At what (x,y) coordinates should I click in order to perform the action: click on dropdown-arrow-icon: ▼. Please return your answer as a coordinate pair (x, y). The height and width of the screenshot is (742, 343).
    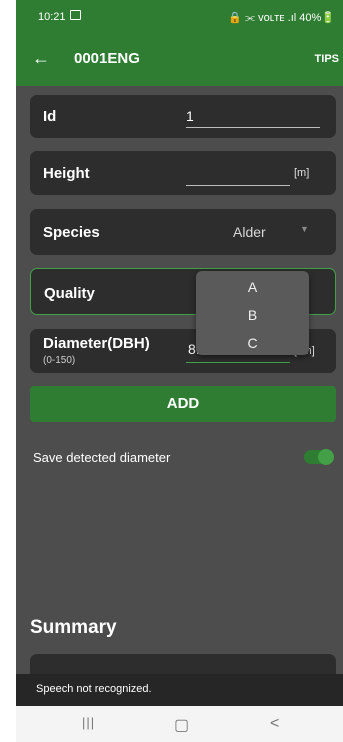
    Looking at the image, I should click on (304, 229).